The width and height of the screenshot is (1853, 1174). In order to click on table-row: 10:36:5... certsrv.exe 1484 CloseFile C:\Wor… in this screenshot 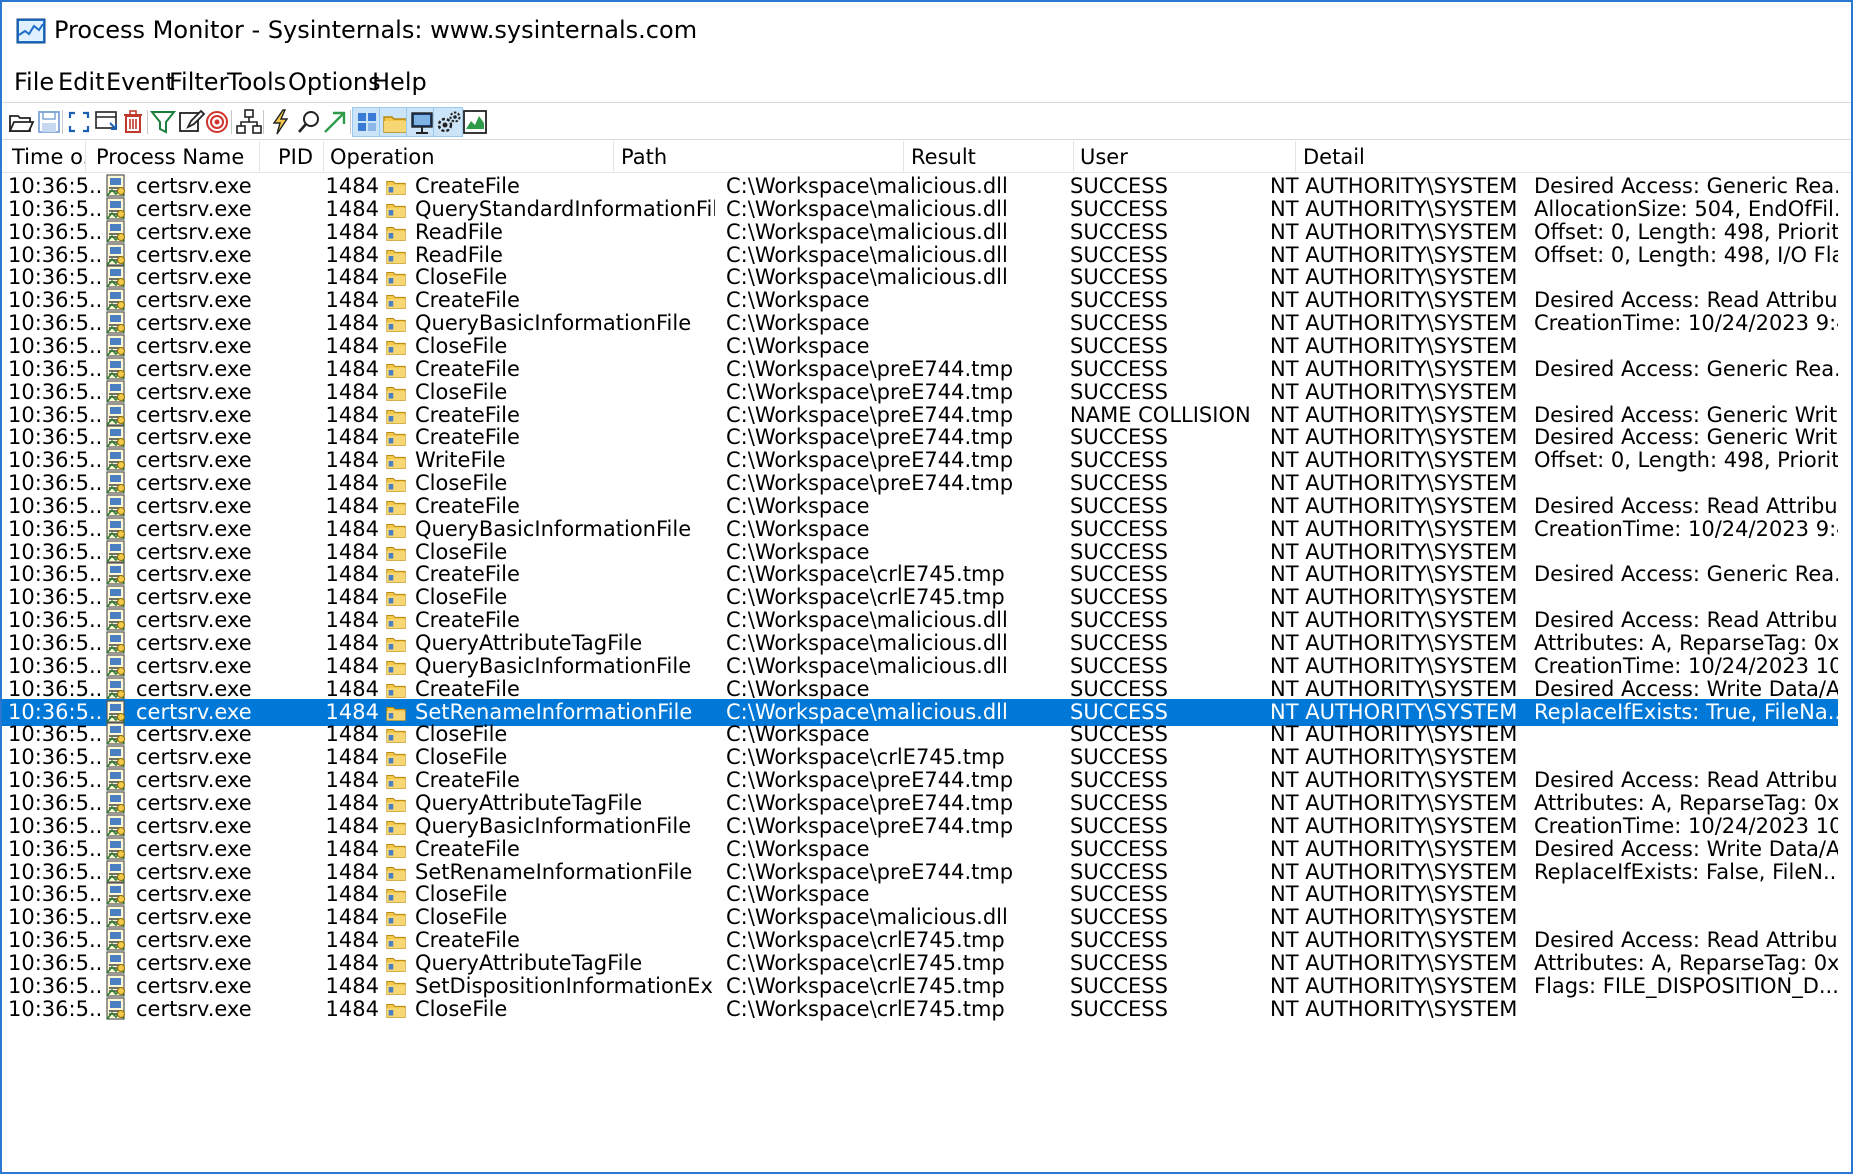, I will do `click(920, 1009)`.